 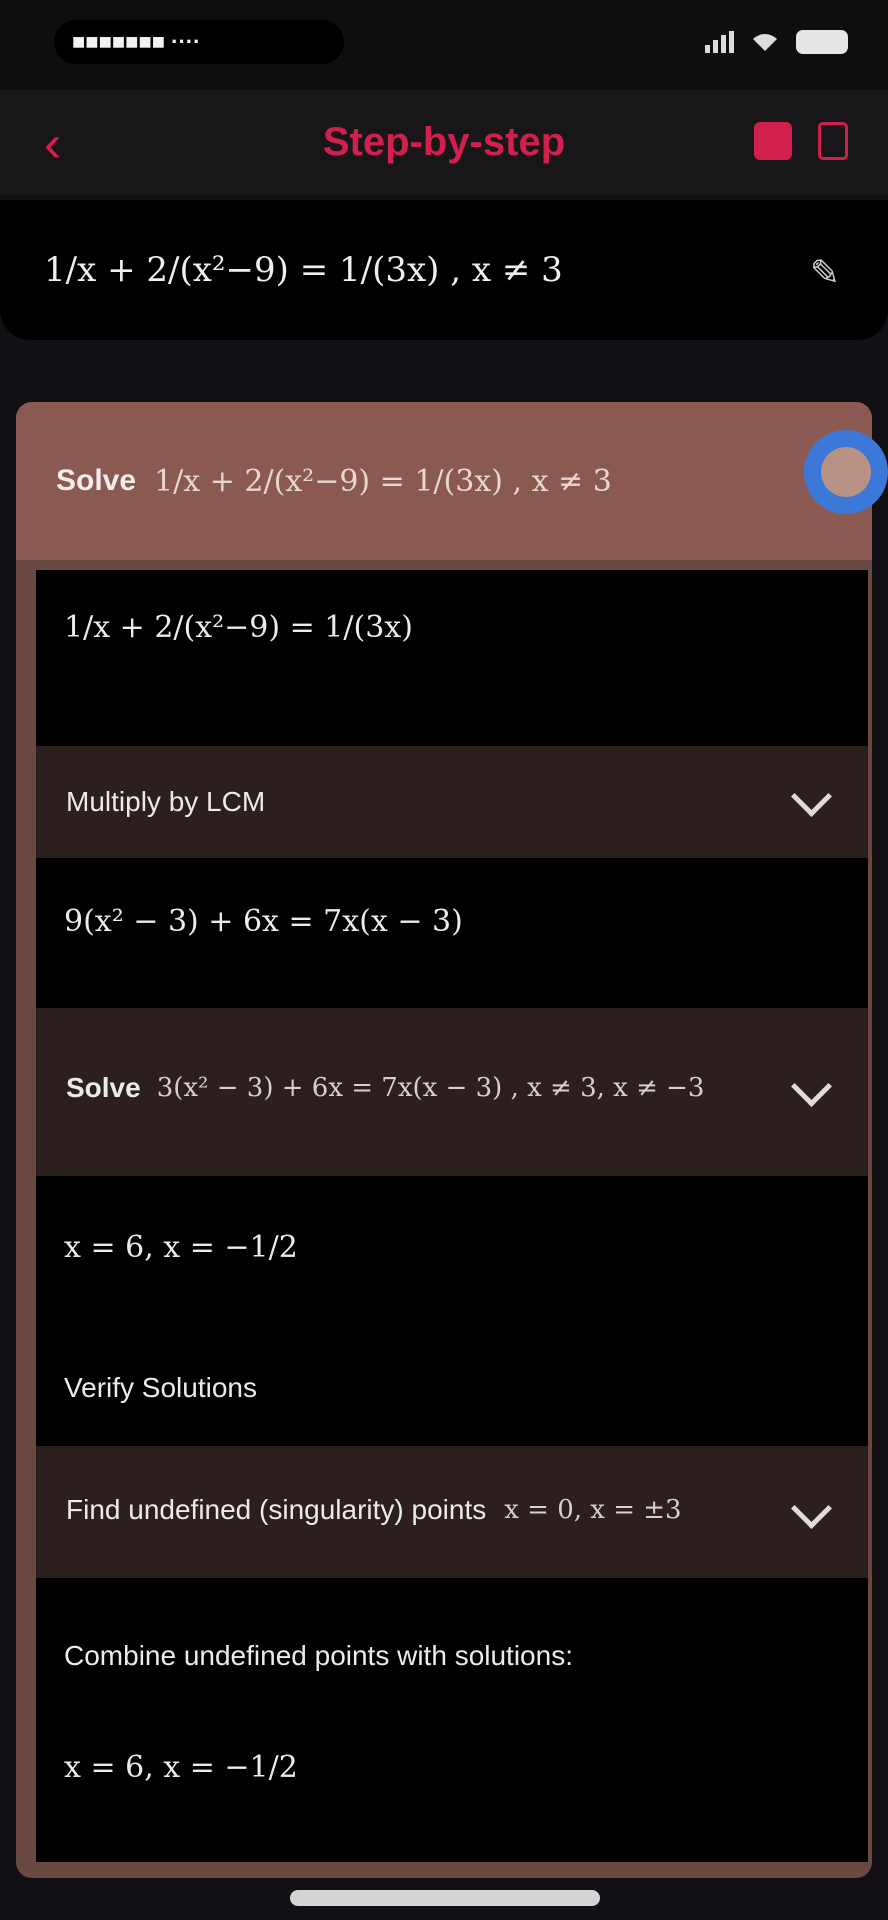 What do you see at coordinates (166, 801) in the screenshot?
I see `section-title: Multiply by LCM` at bounding box center [166, 801].